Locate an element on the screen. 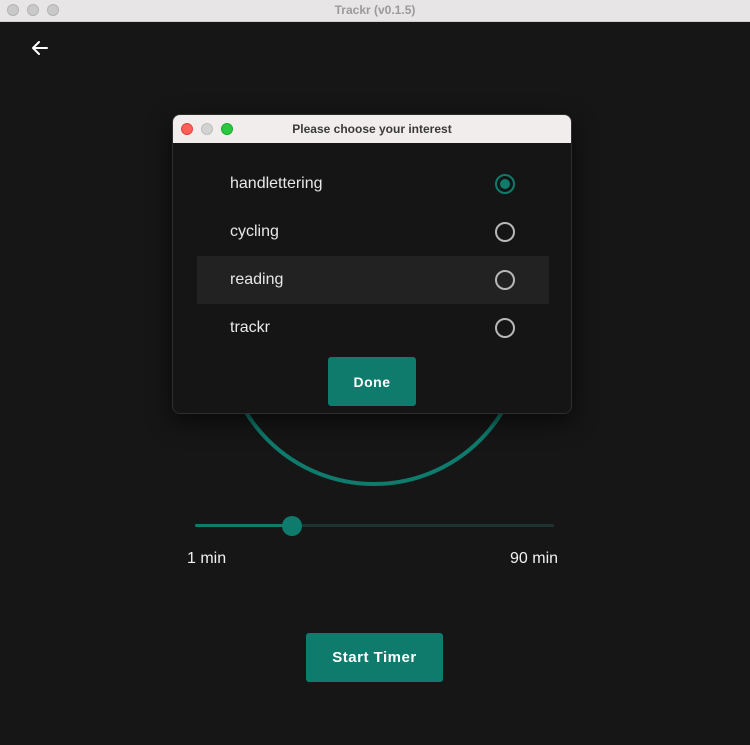 The height and width of the screenshot is (745, 750). interest-option-trackr: trackr is located at coordinates (373, 328).